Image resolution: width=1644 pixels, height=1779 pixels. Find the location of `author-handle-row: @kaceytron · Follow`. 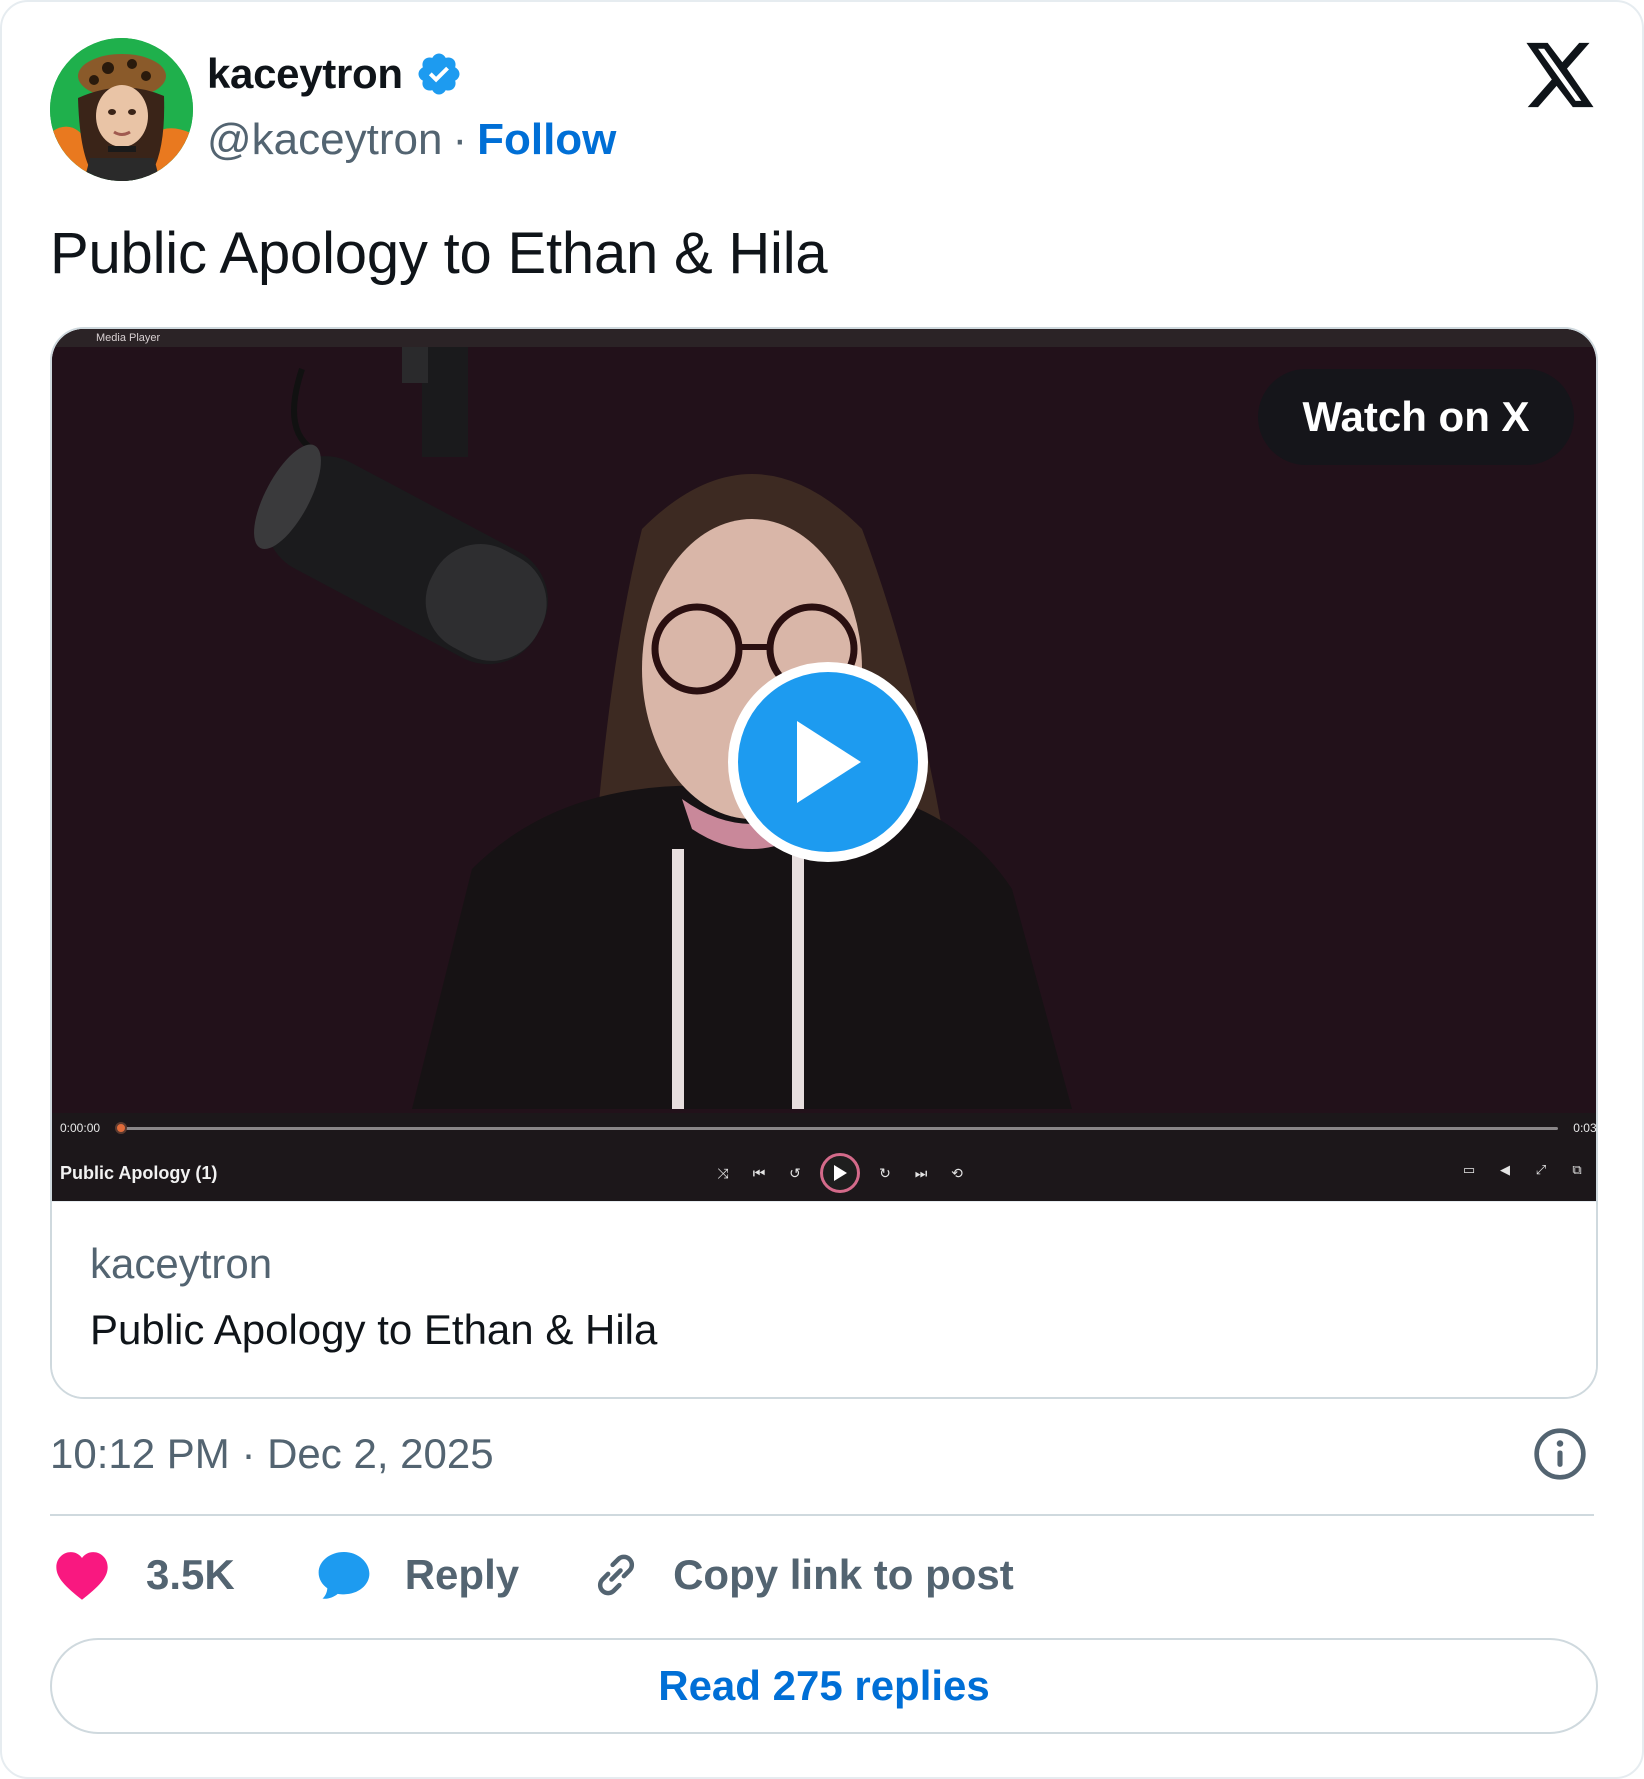

author-handle-row: @kaceytron · Follow is located at coordinates (411, 140).